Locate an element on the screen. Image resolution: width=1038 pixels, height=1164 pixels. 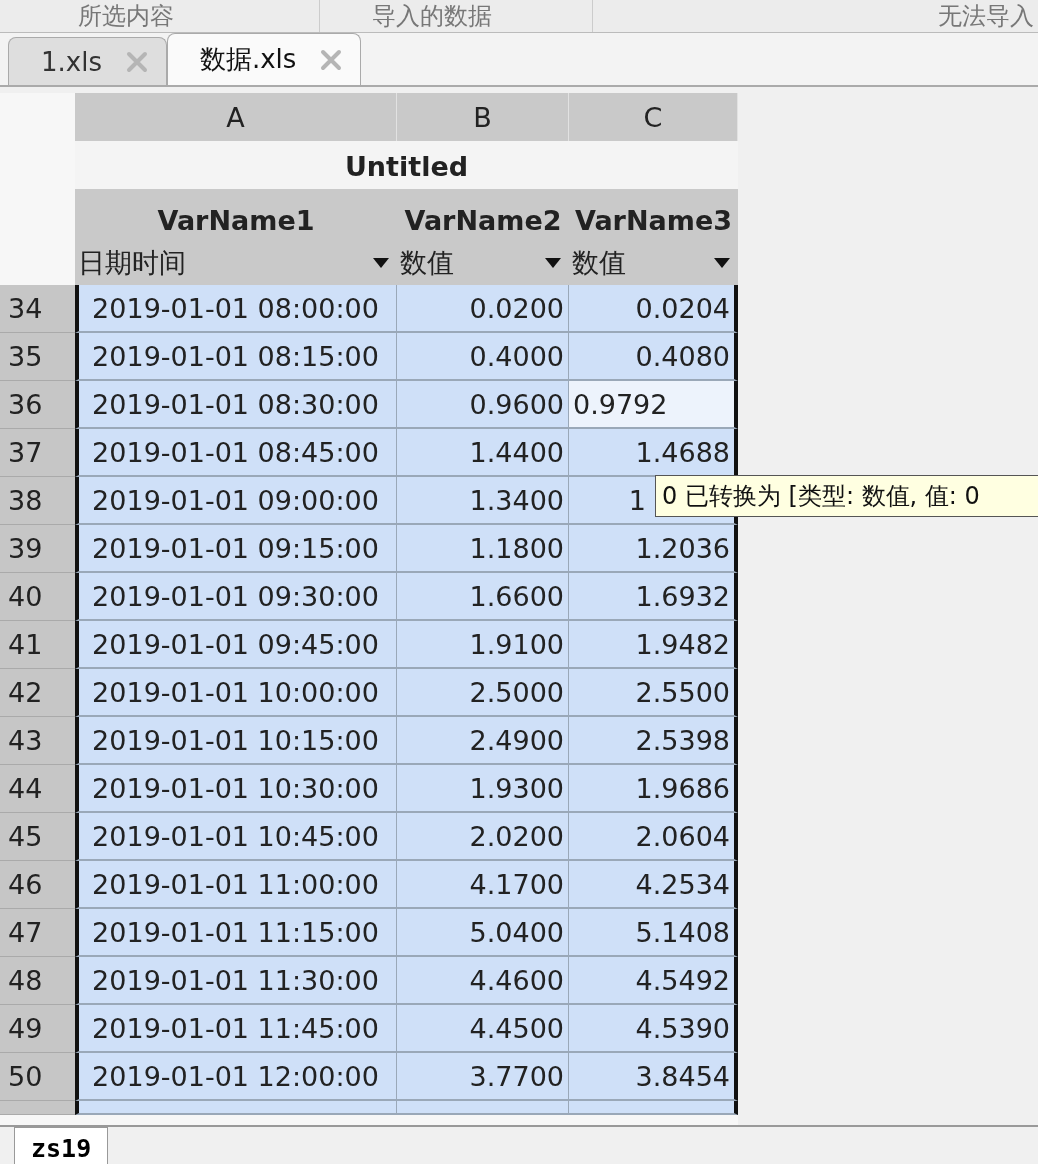
table-cell: 2.4900 is located at coordinates (483, 741).